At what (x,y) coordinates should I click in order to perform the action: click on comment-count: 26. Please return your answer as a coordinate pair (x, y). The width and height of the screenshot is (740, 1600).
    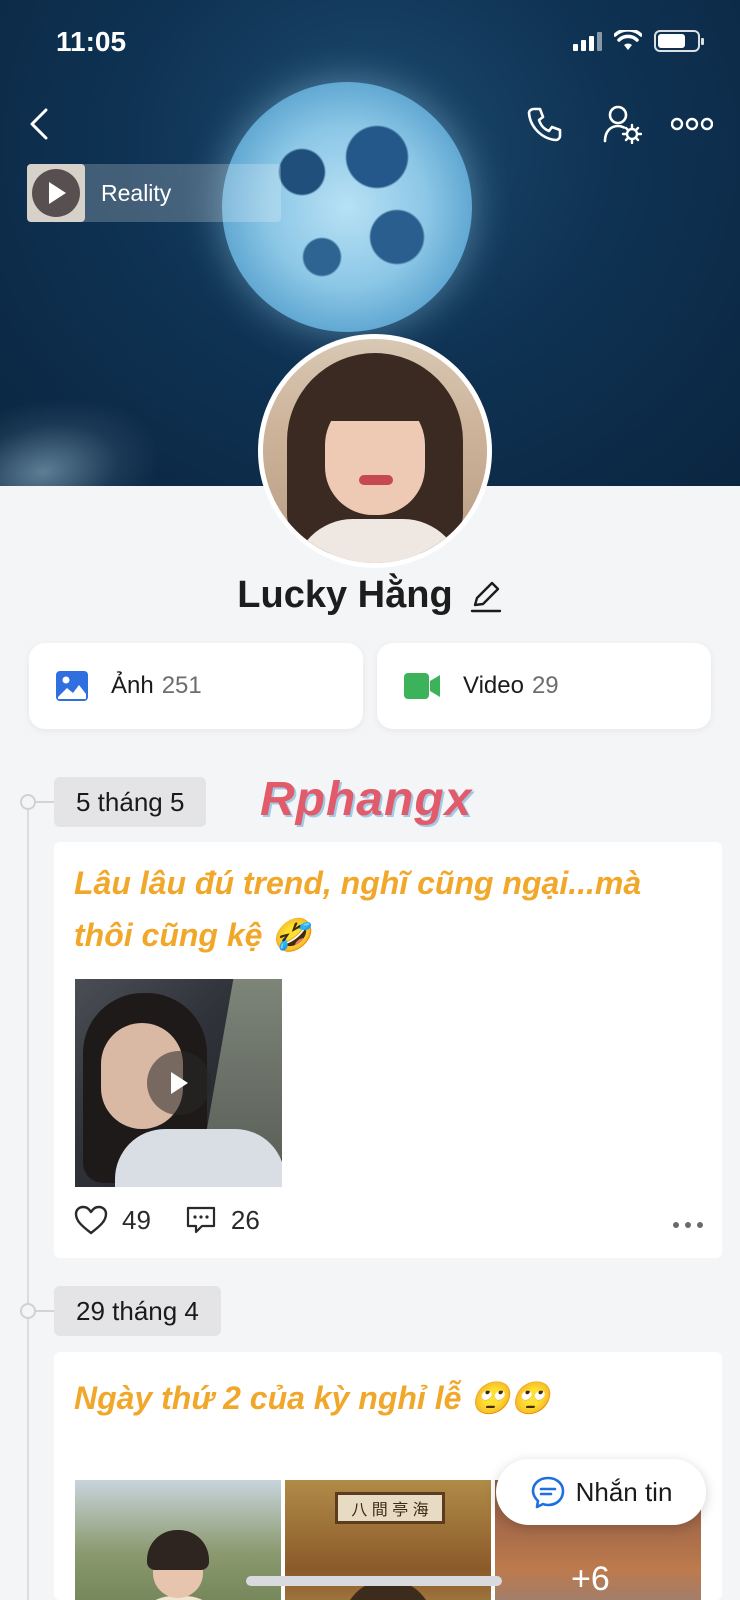
    Looking at the image, I should click on (245, 1219).